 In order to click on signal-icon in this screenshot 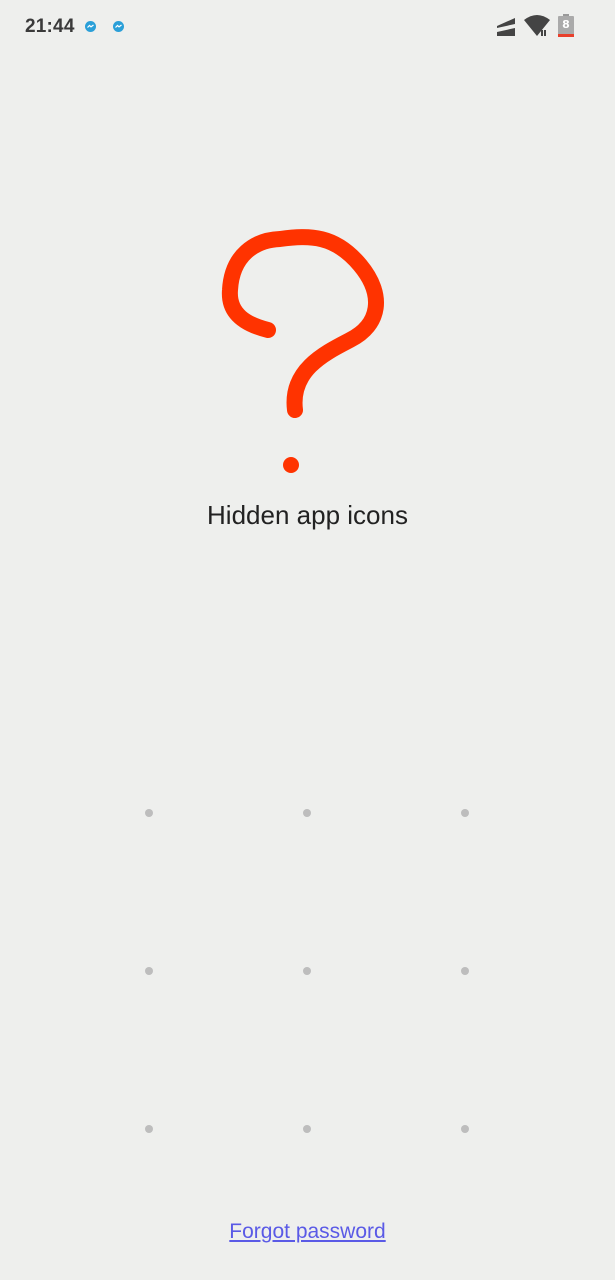, I will do `click(506, 27)`.